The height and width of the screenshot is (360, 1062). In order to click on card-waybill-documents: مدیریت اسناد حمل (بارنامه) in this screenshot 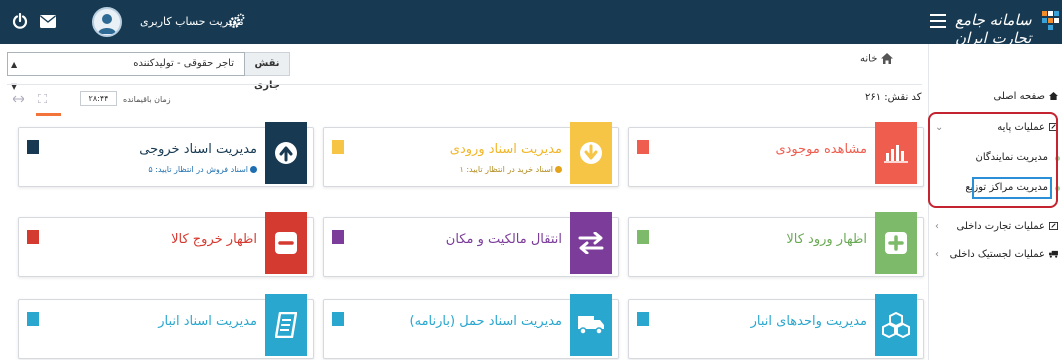, I will do `click(471, 326)`.